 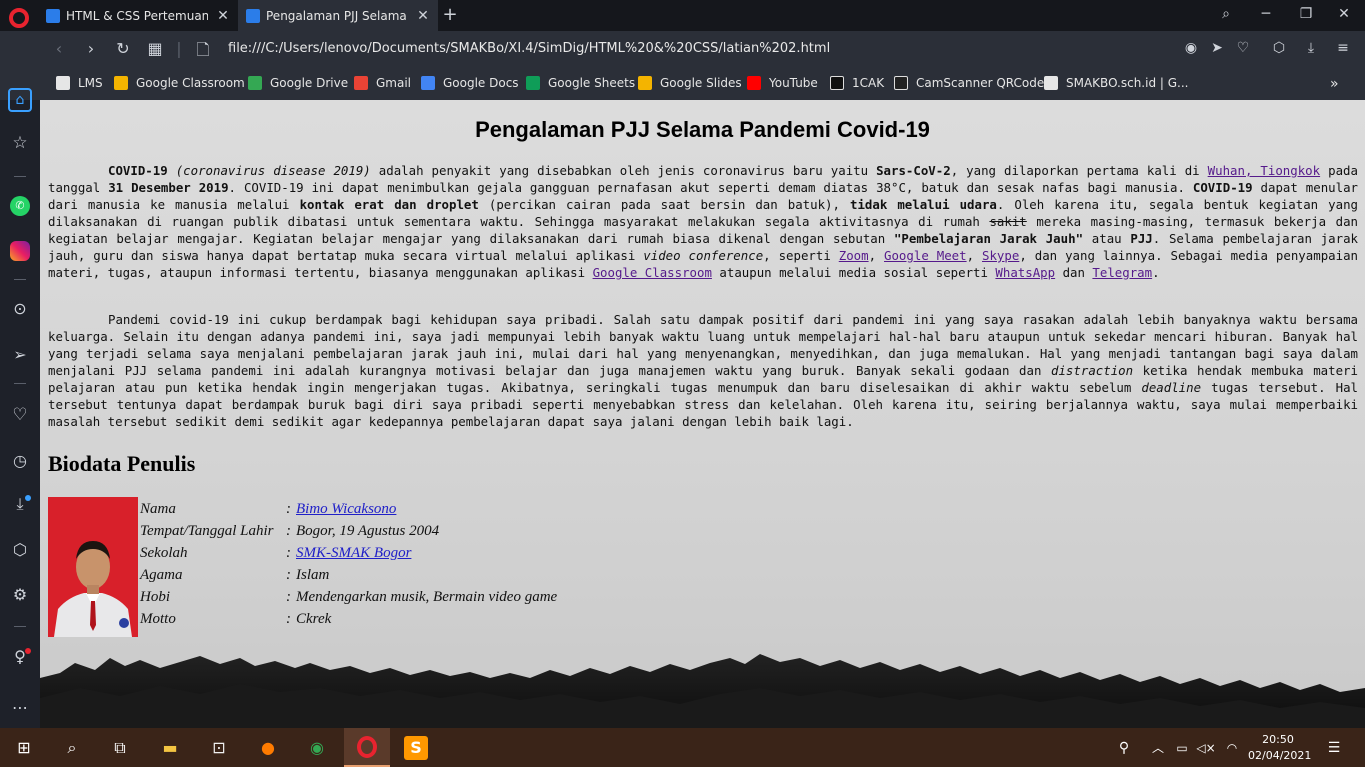 I want to click on tab-pengalaman-pjj: Pengalaman PJJ Selama Pandemi Covid-19 ✕, so click(x=338, y=15).